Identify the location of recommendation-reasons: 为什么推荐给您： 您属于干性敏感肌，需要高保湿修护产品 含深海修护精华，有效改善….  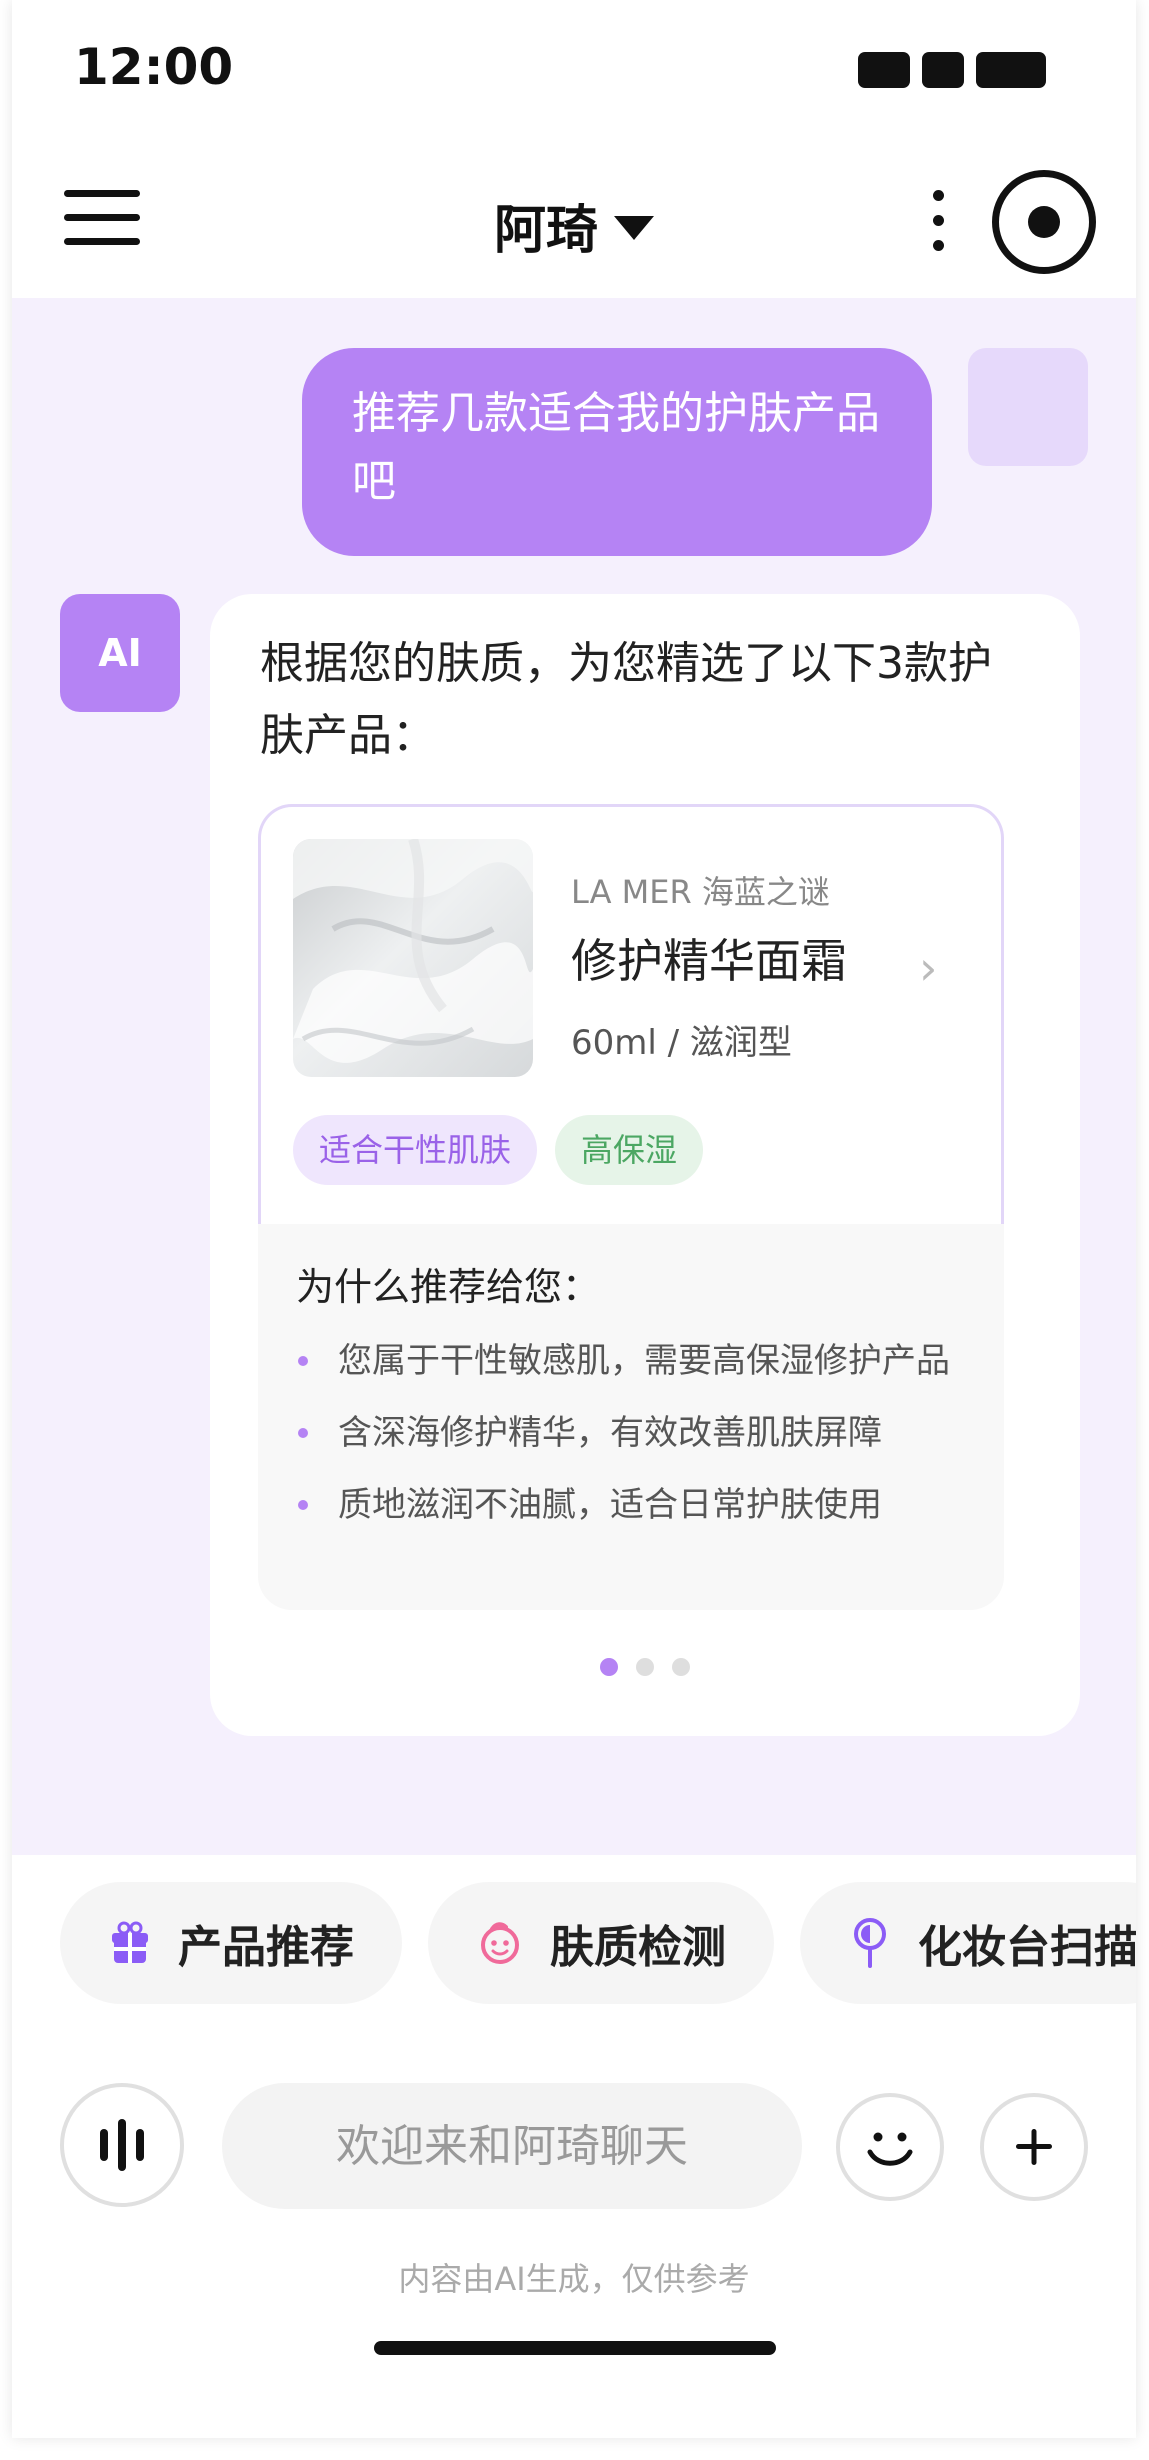
(631, 1417).